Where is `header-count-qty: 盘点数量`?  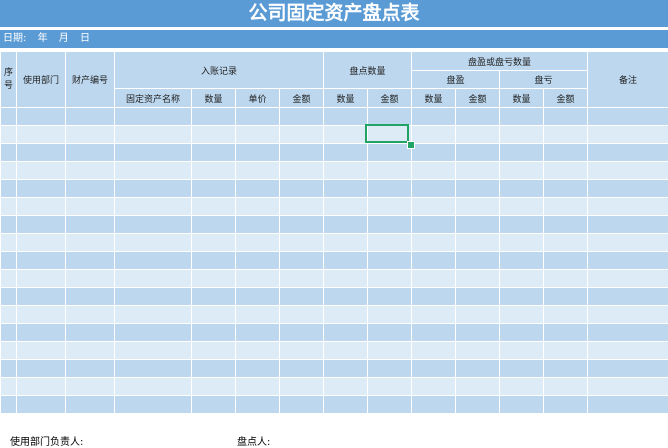
header-count-qty: 盘点数量 is located at coordinates (368, 70).